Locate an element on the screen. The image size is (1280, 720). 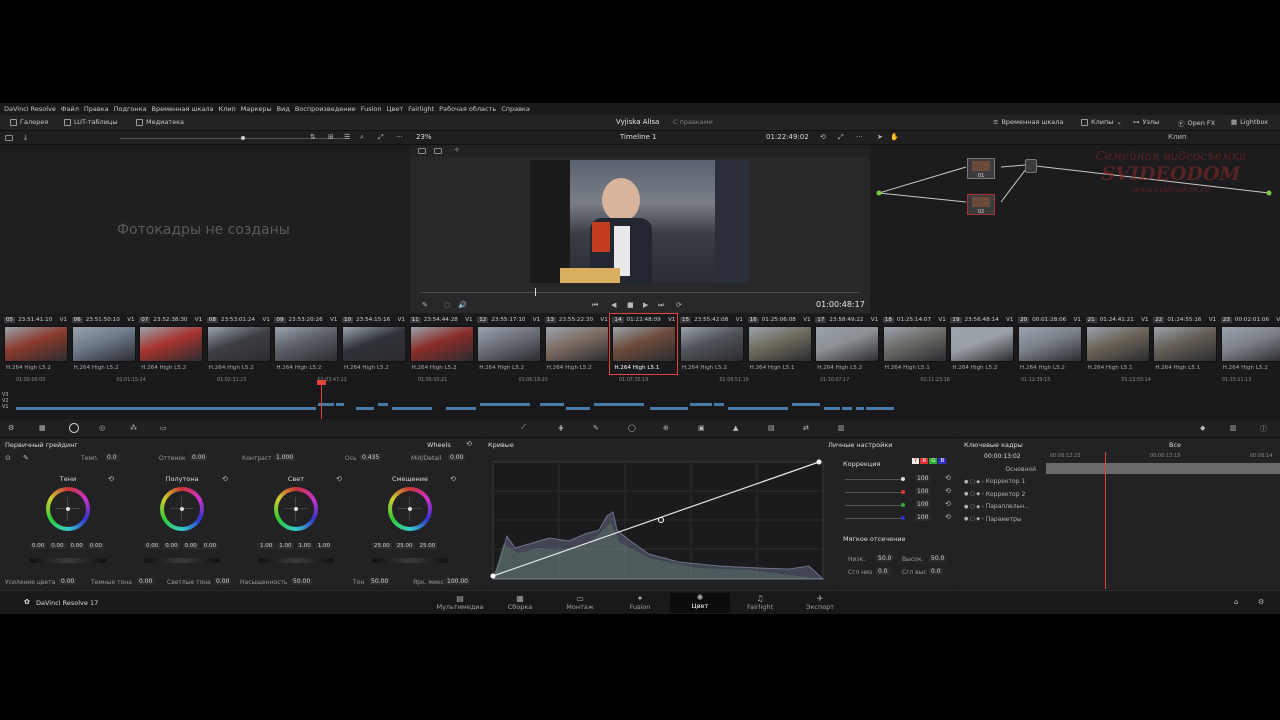
qualifier-icon: ✎ is located at coordinates (596, 428).